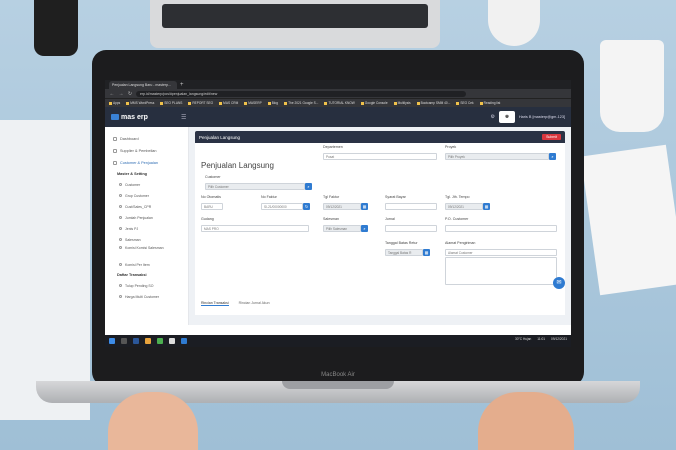  I want to click on bookmark-item: TUTORIAL KNOW, so click(339, 103).